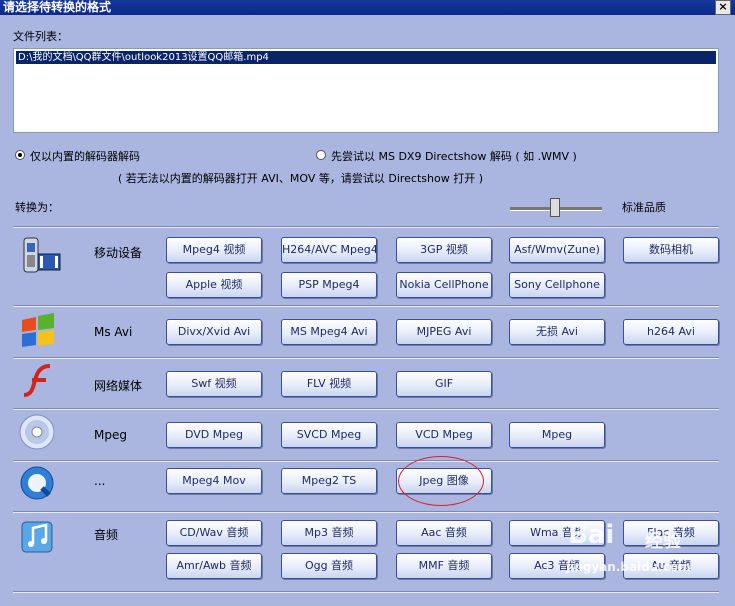 The image size is (735, 606). What do you see at coordinates (329, 384) in the screenshot?
I see `format-button: FLV 视频` at bounding box center [329, 384].